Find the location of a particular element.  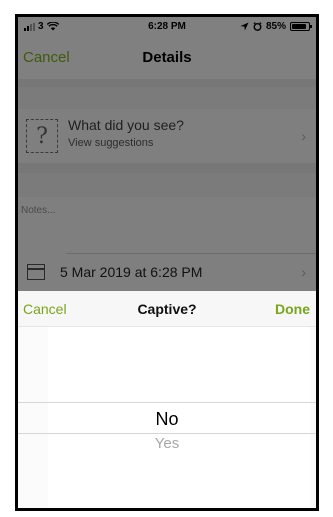

date-label: 5 Mar 2019 at 6:28 PM is located at coordinates (131, 272).